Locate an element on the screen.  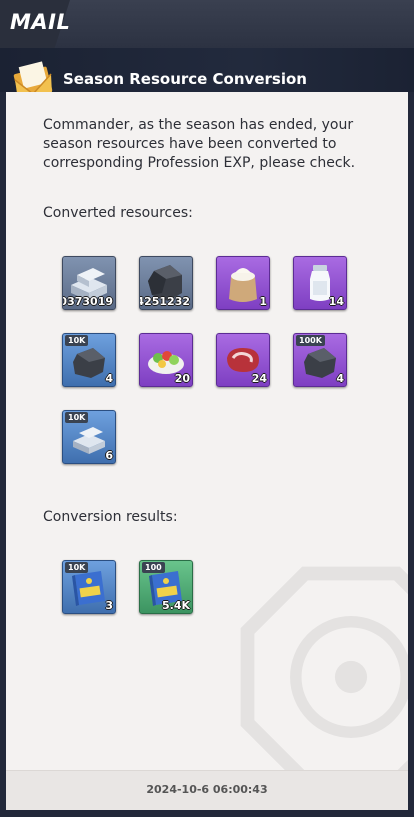
item-ore-chest-100k: 100K 4 is located at coordinates (320, 360).